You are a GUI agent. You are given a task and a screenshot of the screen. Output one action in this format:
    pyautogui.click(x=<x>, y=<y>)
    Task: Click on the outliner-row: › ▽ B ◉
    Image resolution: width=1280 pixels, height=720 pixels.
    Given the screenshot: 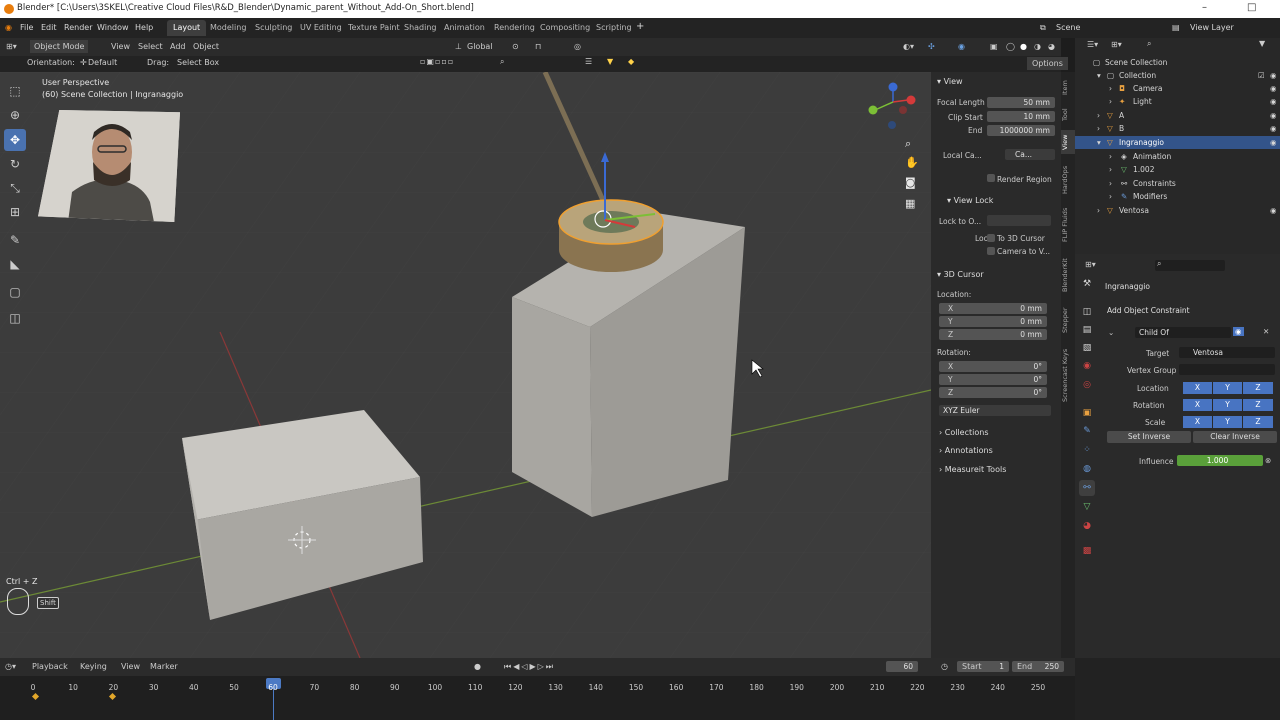 What is the action you would take?
    pyautogui.click(x=1177, y=128)
    